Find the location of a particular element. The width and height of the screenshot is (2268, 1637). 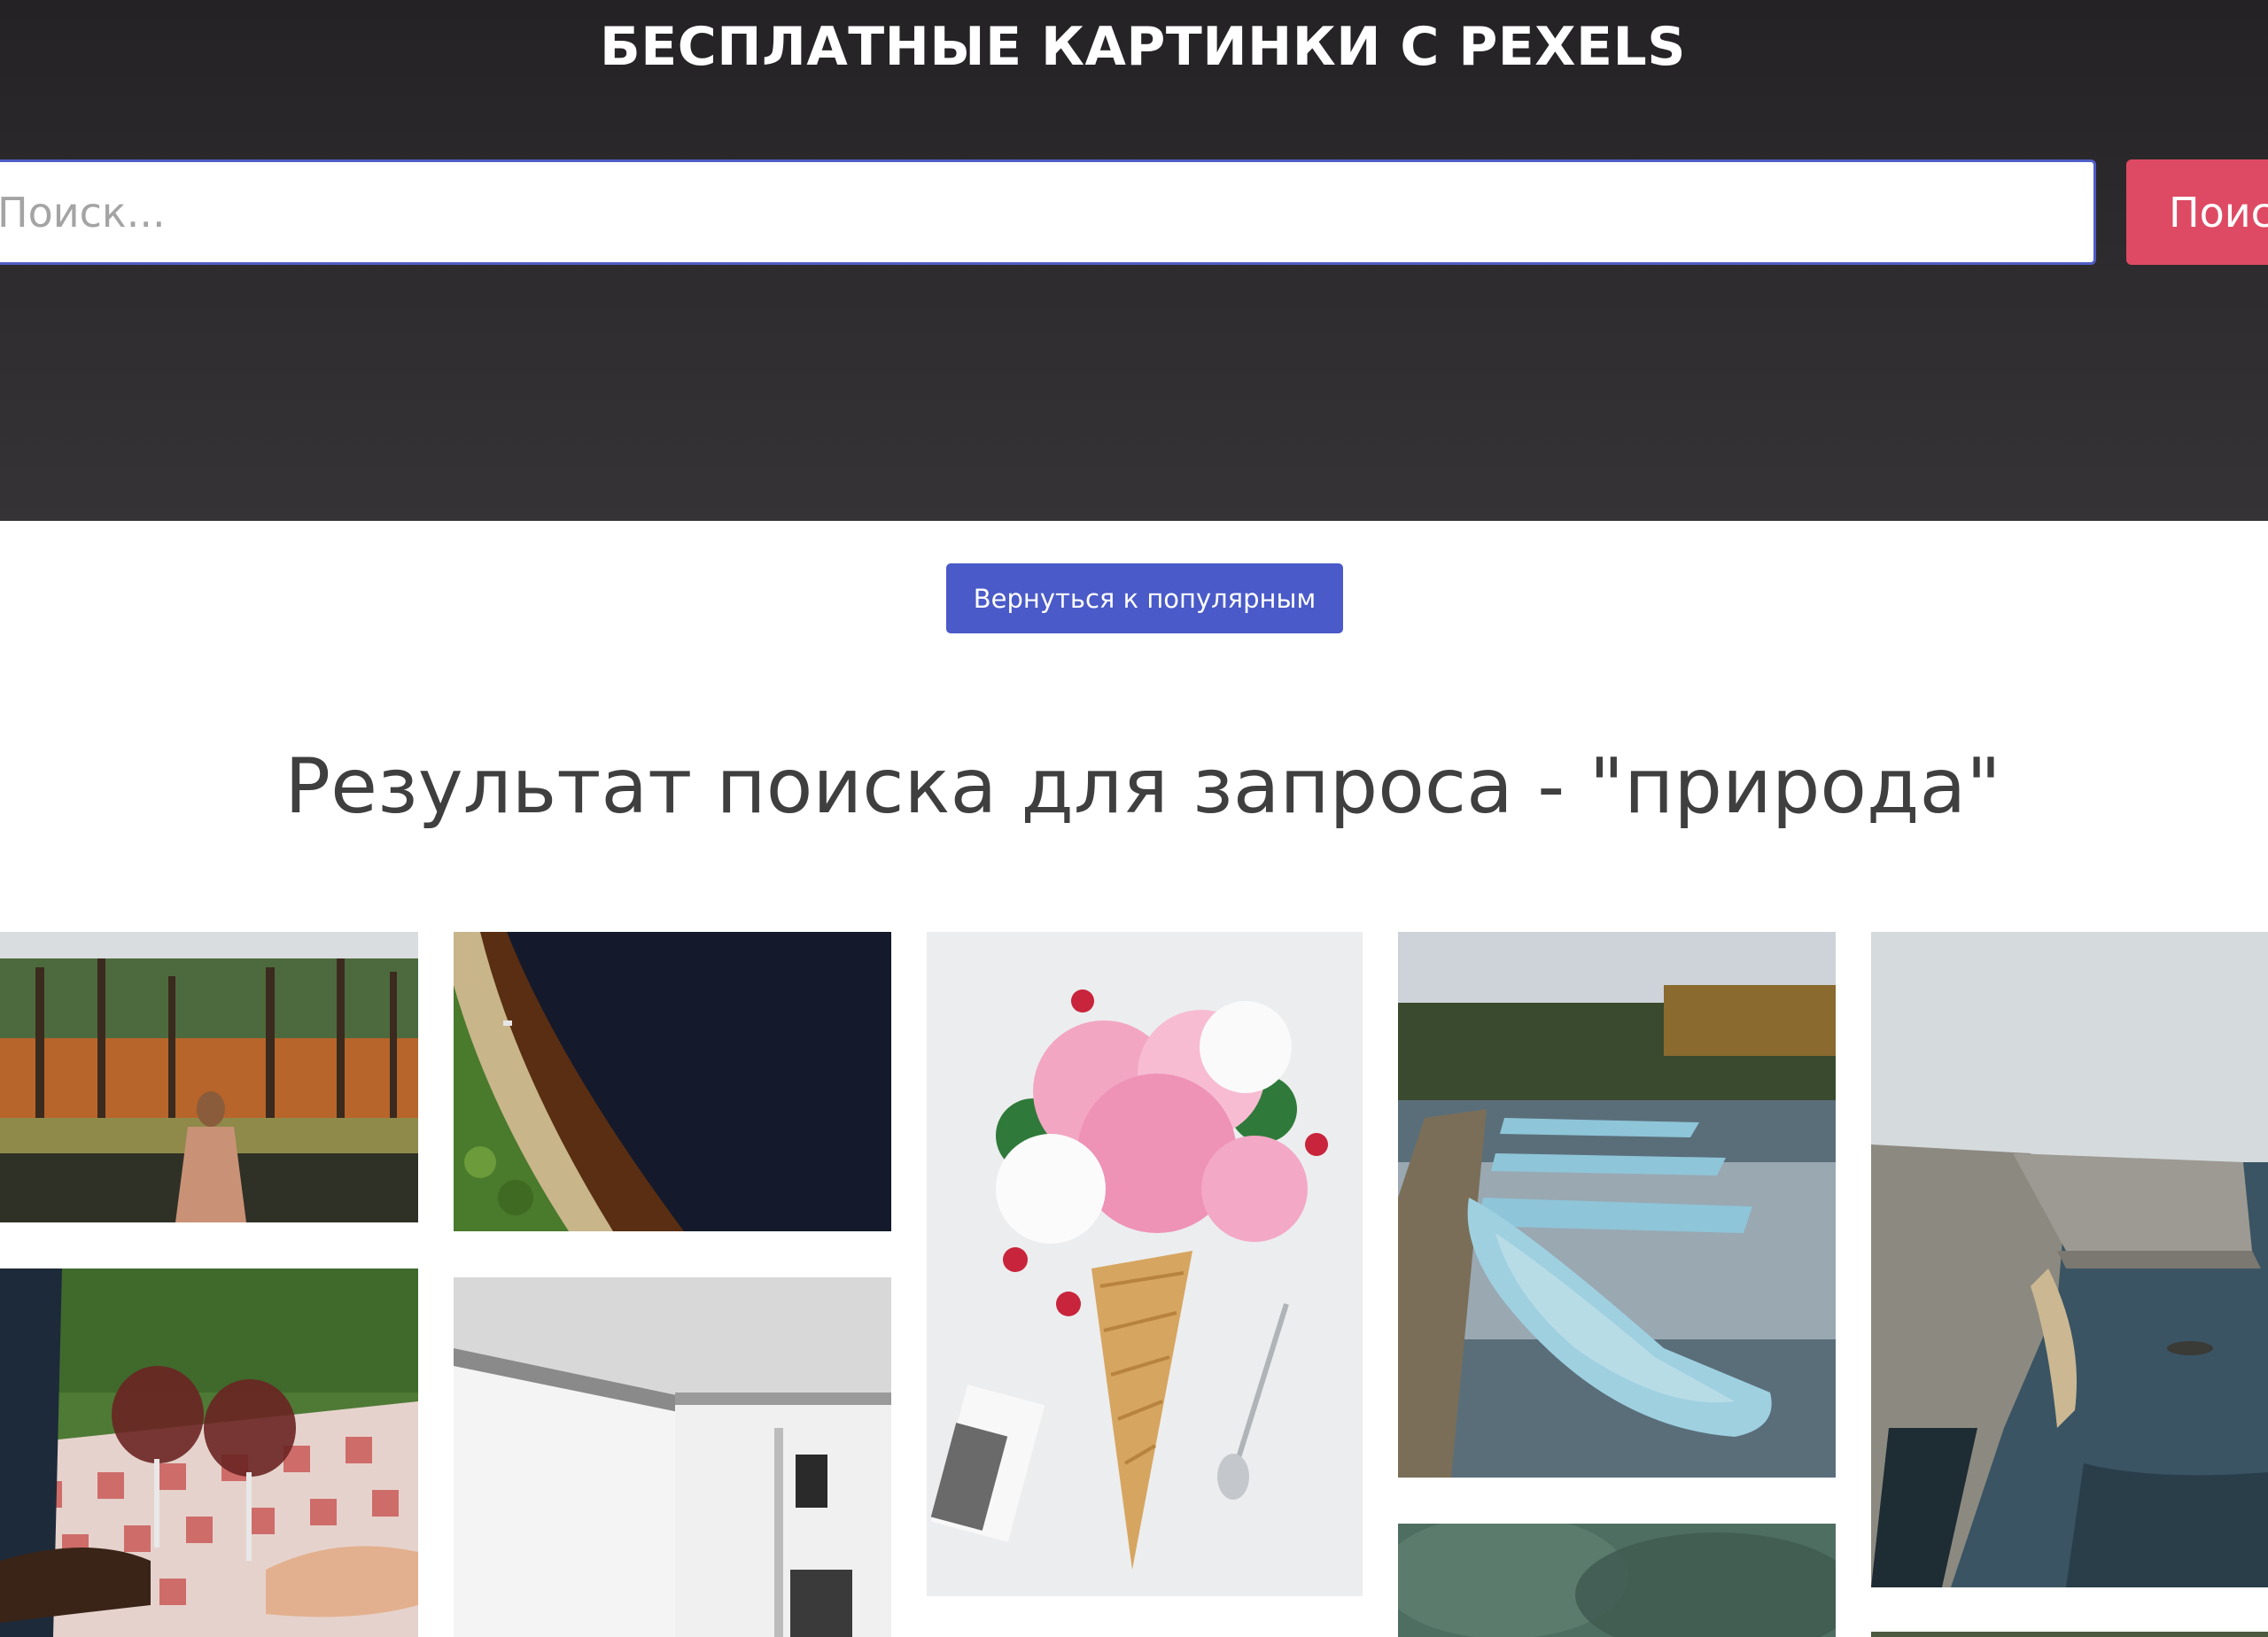

photo-aerial-river-shore is located at coordinates (672, 1081).